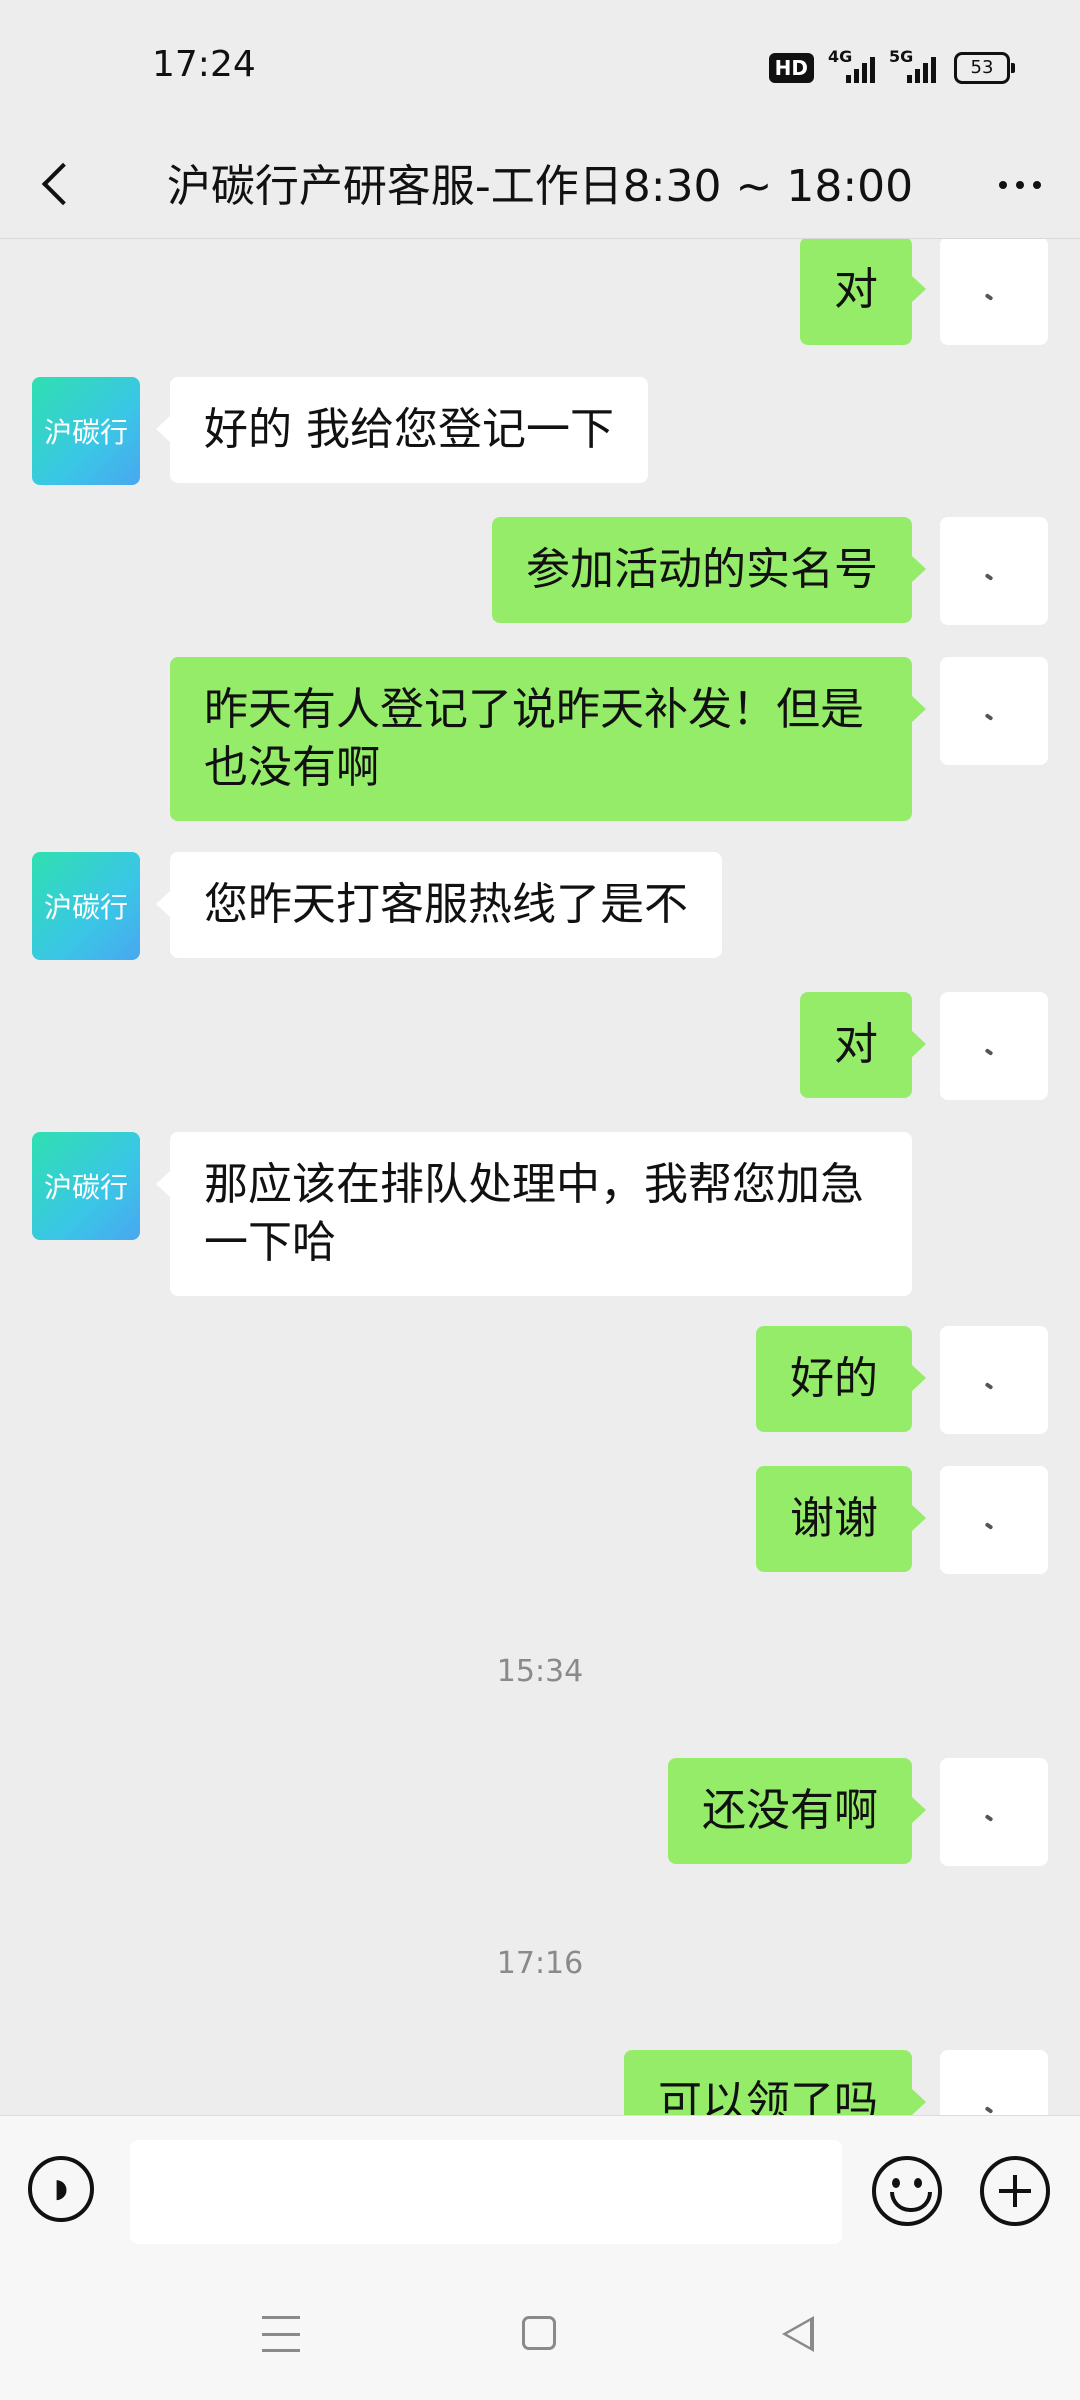 The image size is (1080, 2400). I want to click on status-time: 17:24, so click(204, 64).